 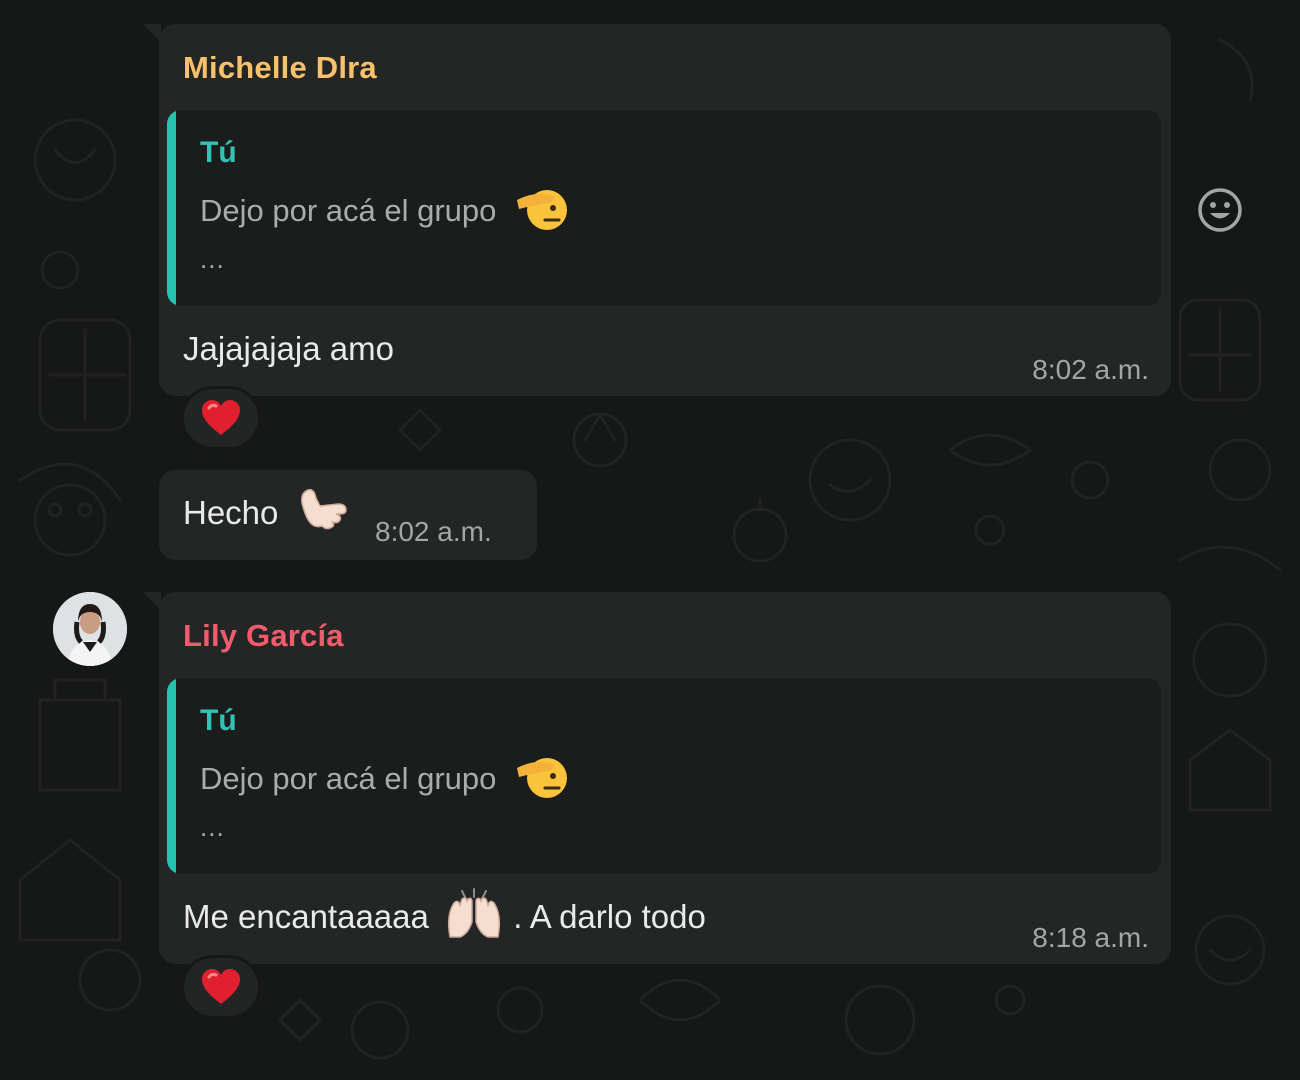 I want to click on message-text-row: Hecho, so click(x=266, y=512).